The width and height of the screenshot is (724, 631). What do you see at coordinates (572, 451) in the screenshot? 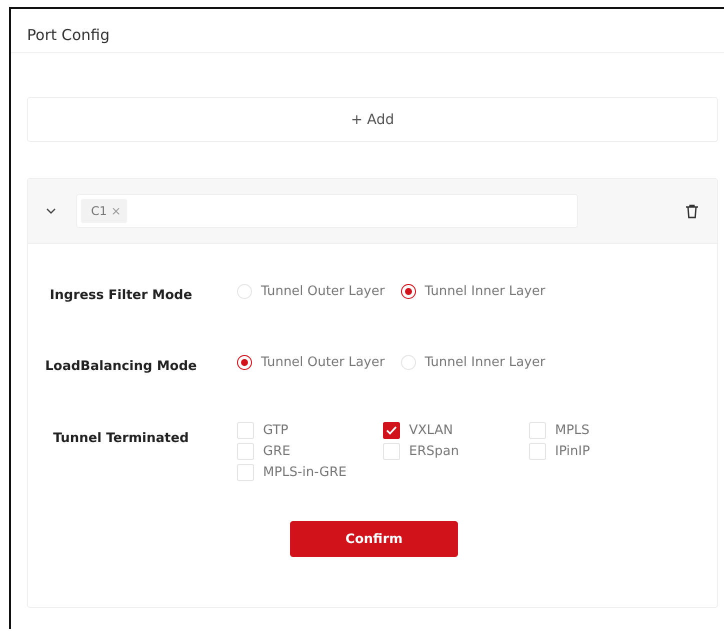
I see `option-label: IPinIP` at bounding box center [572, 451].